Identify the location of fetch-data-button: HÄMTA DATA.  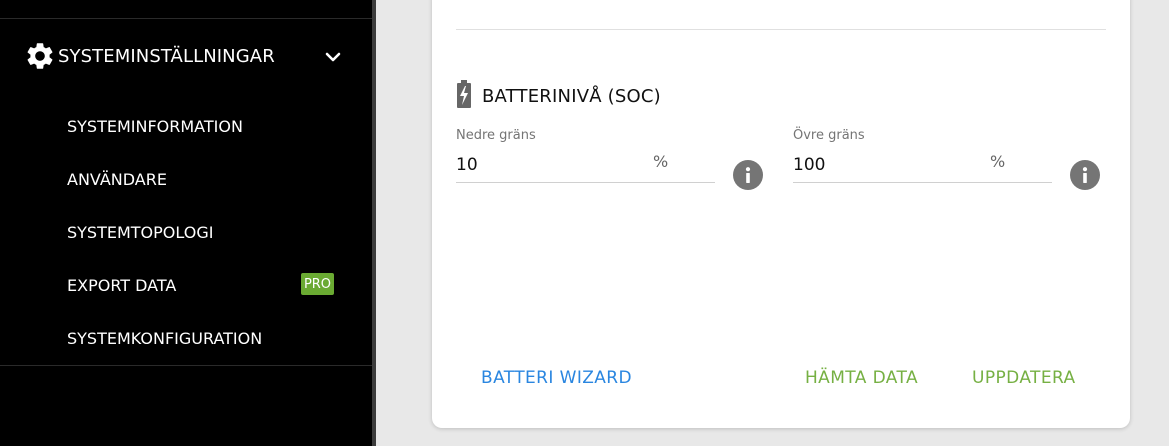
(861, 378).